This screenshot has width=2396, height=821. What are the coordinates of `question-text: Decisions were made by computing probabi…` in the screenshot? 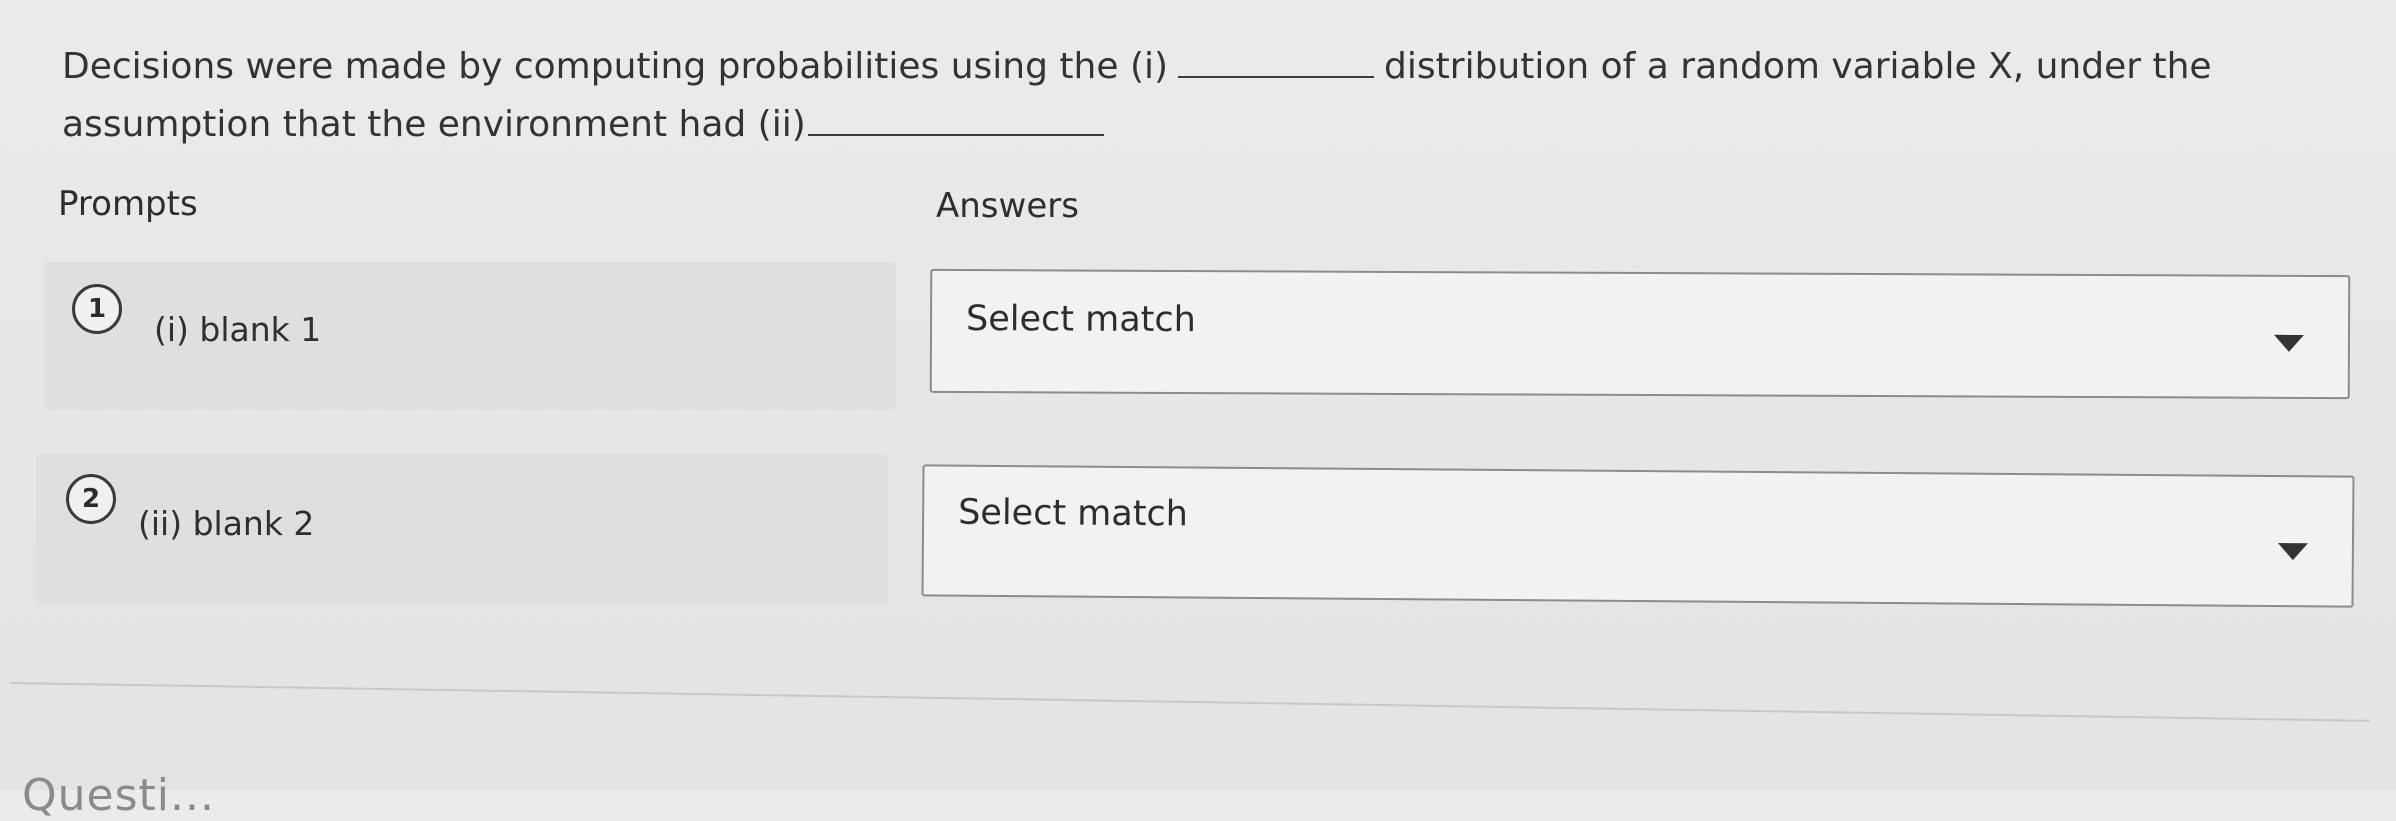 It's located at (1162, 96).